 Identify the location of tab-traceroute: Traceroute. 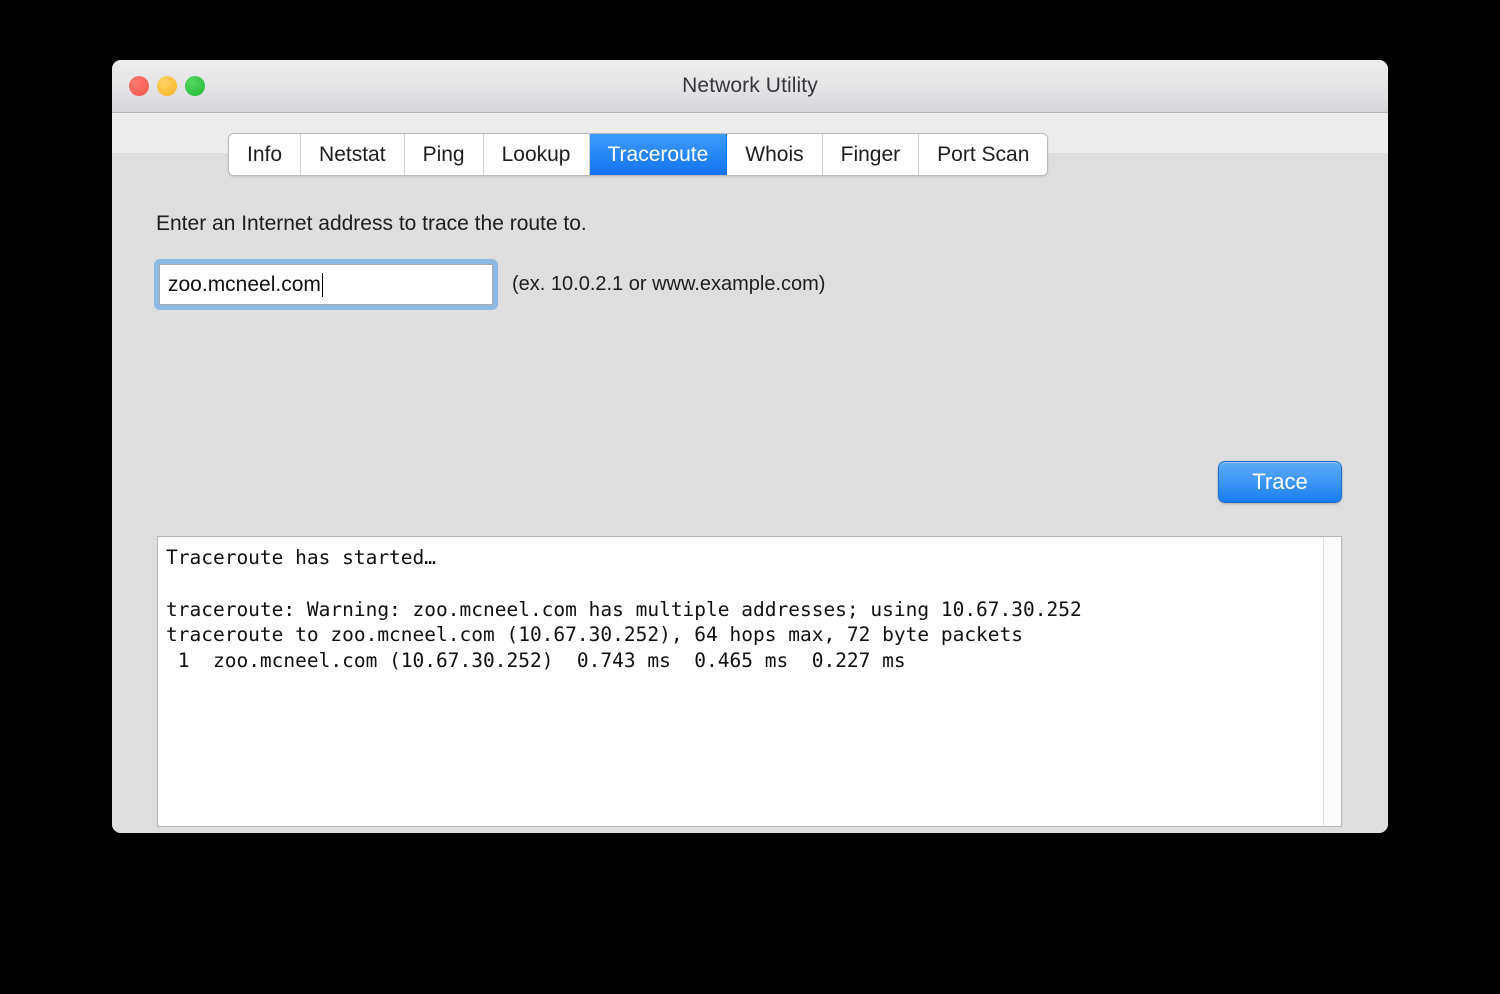
(658, 154).